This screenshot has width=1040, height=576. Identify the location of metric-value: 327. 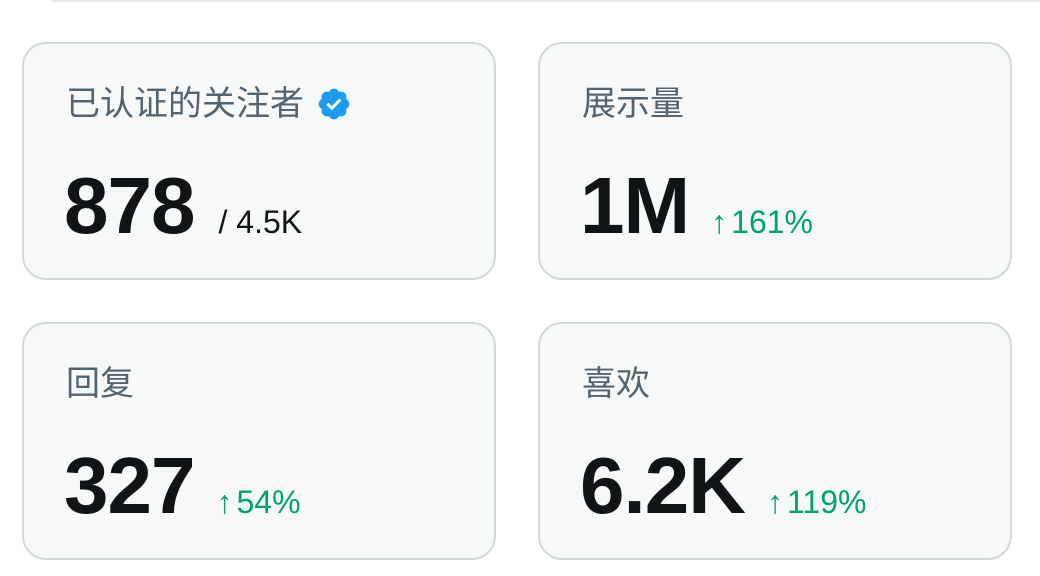
(129, 485).